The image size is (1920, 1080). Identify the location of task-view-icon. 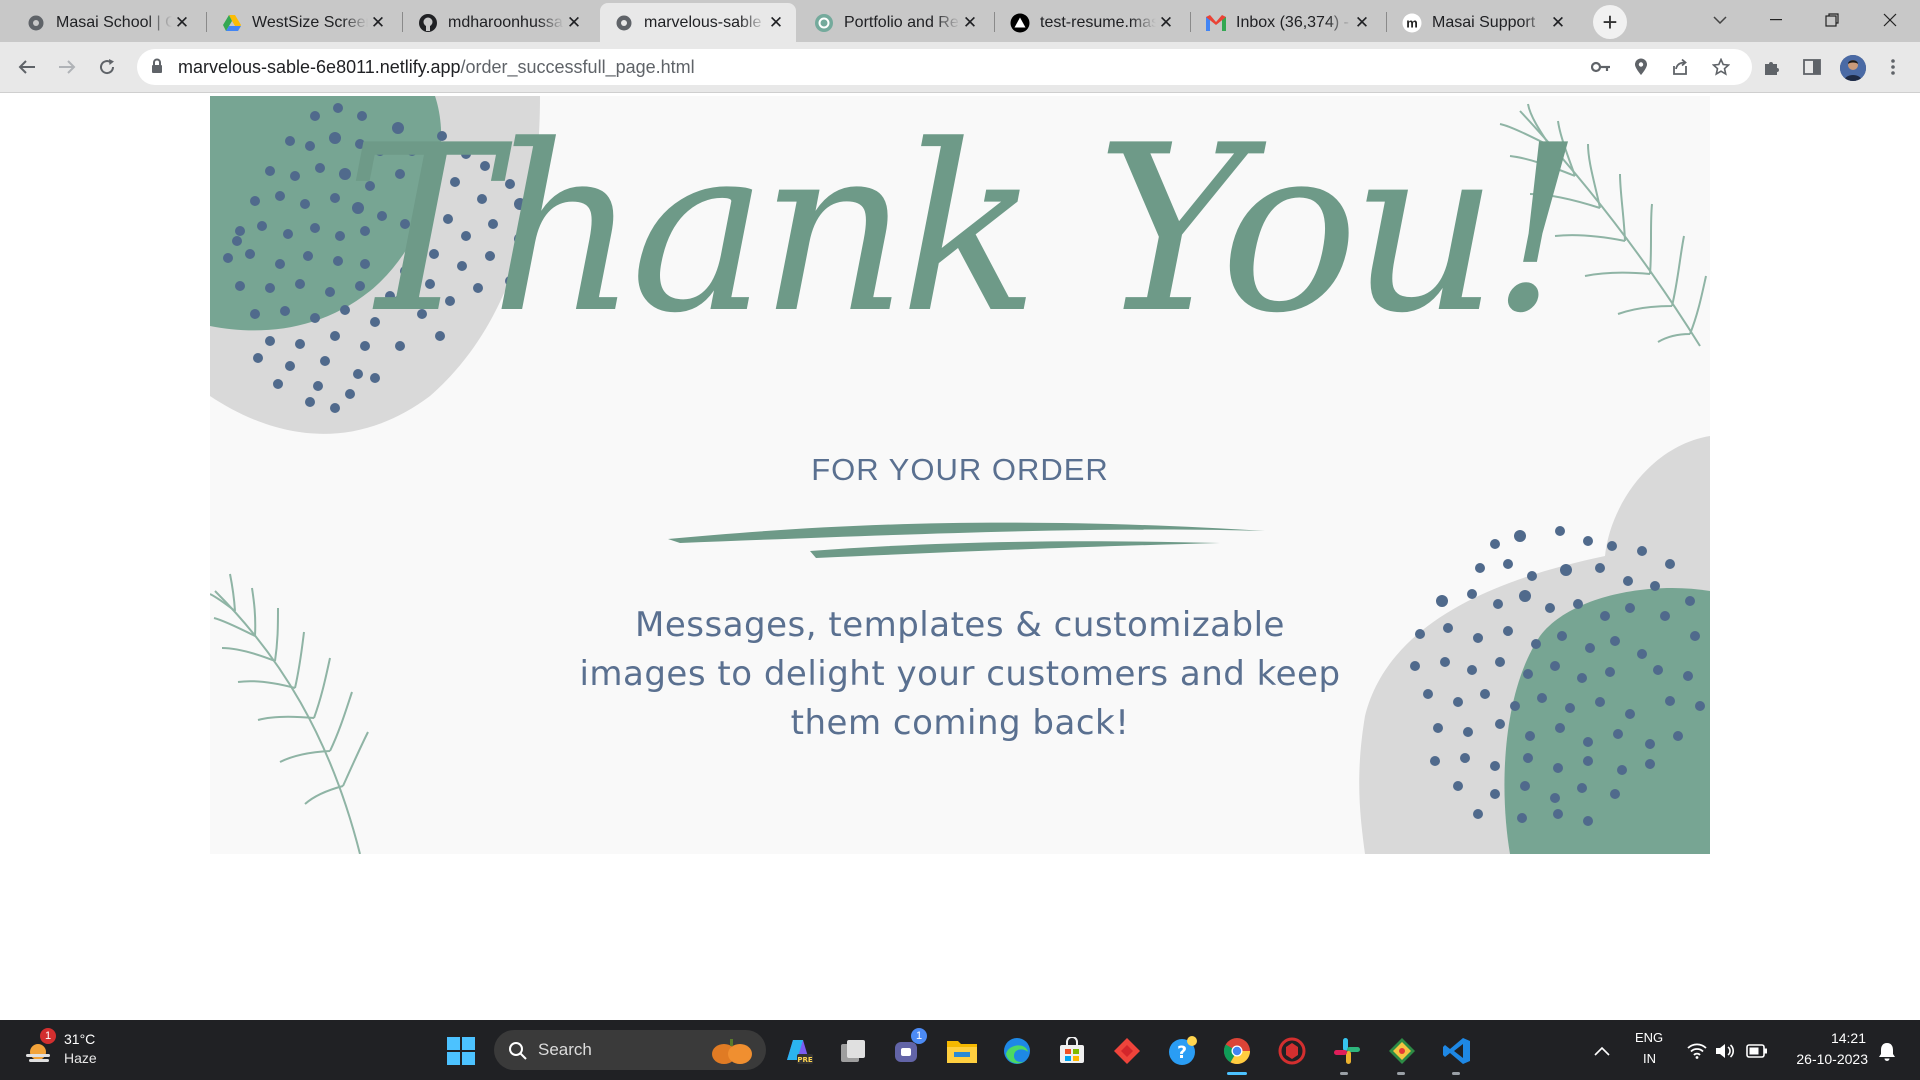
(853, 1051).